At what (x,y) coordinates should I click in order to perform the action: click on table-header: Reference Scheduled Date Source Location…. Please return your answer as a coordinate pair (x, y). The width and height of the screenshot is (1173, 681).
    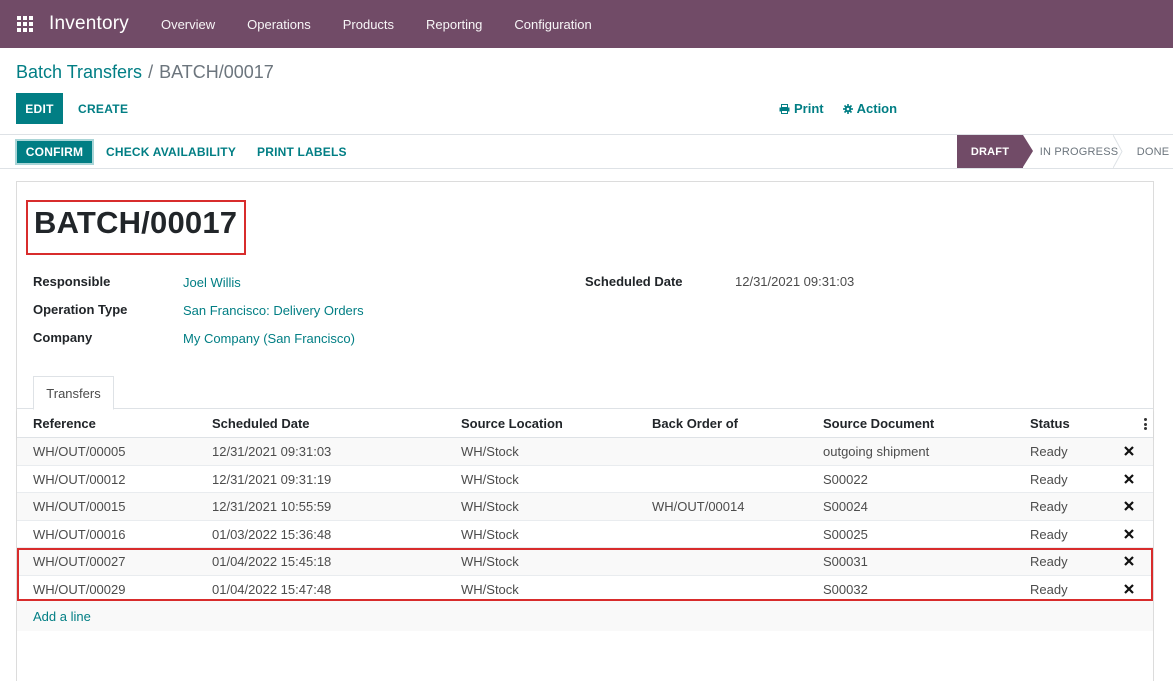
    Looking at the image, I should click on (585, 423).